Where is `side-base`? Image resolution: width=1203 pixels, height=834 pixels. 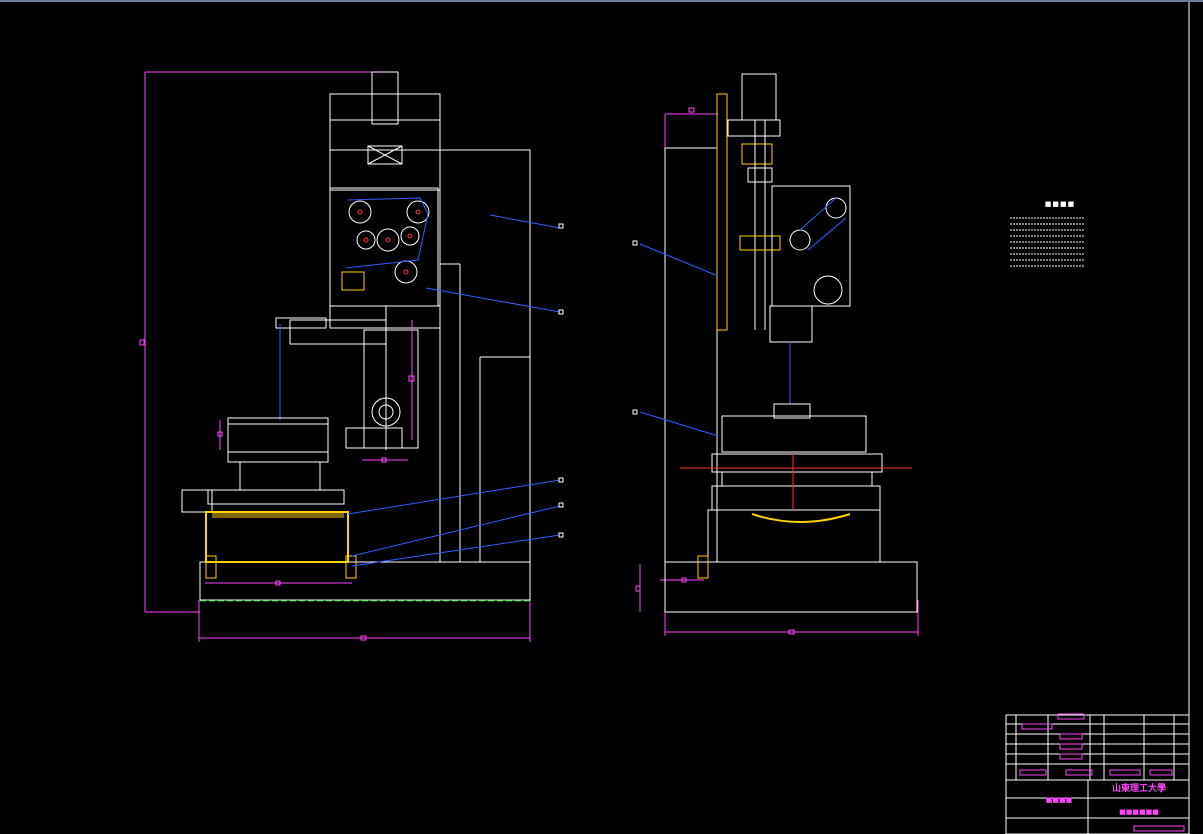
side-base is located at coordinates (791, 587).